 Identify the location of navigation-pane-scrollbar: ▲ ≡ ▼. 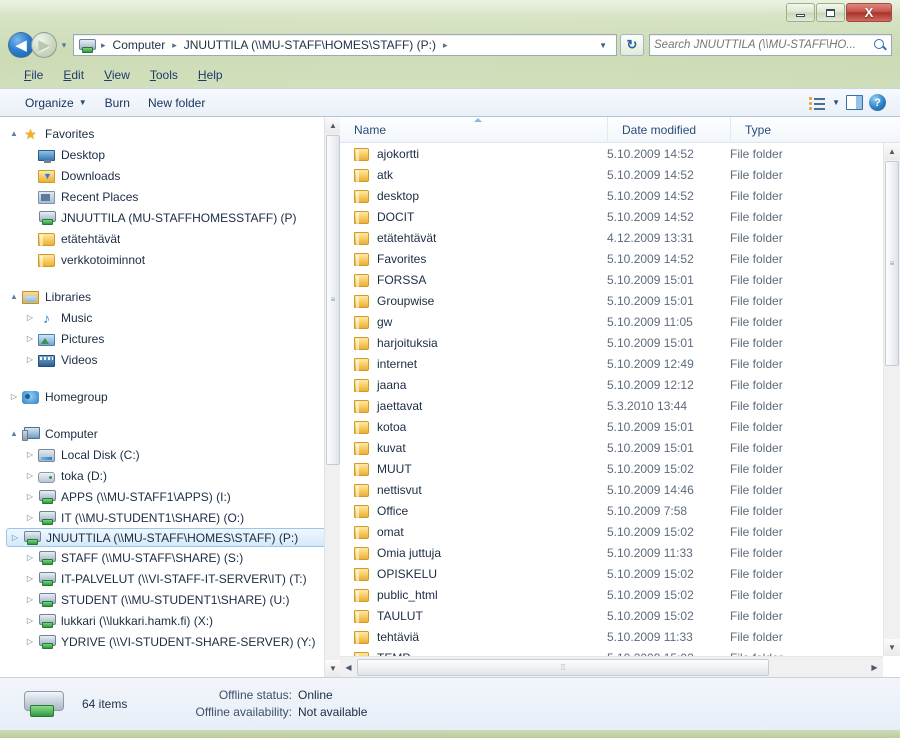
(332, 397).